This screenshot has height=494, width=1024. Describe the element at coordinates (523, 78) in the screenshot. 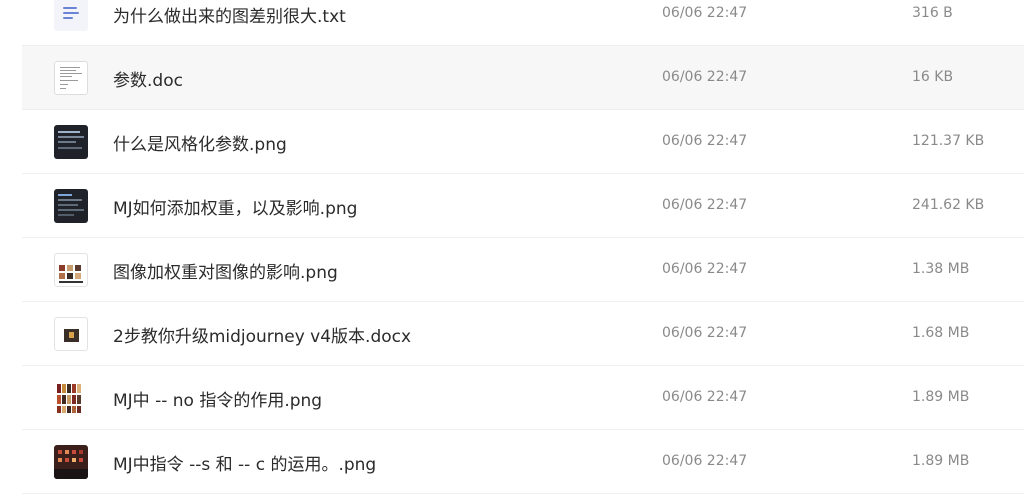

I see `file-row: 参数.doc 06/06 22:47 16 KB` at that location.